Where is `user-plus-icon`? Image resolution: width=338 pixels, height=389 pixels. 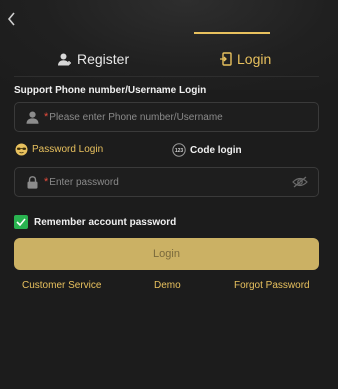
user-plus-icon is located at coordinates (64, 59).